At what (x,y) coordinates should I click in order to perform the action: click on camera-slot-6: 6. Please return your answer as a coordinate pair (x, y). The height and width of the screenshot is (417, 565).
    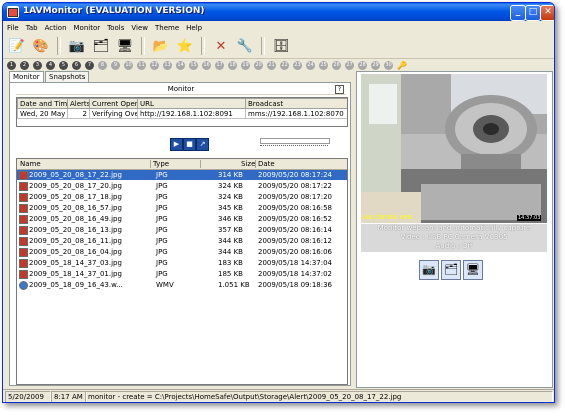
    Looking at the image, I should click on (76, 65).